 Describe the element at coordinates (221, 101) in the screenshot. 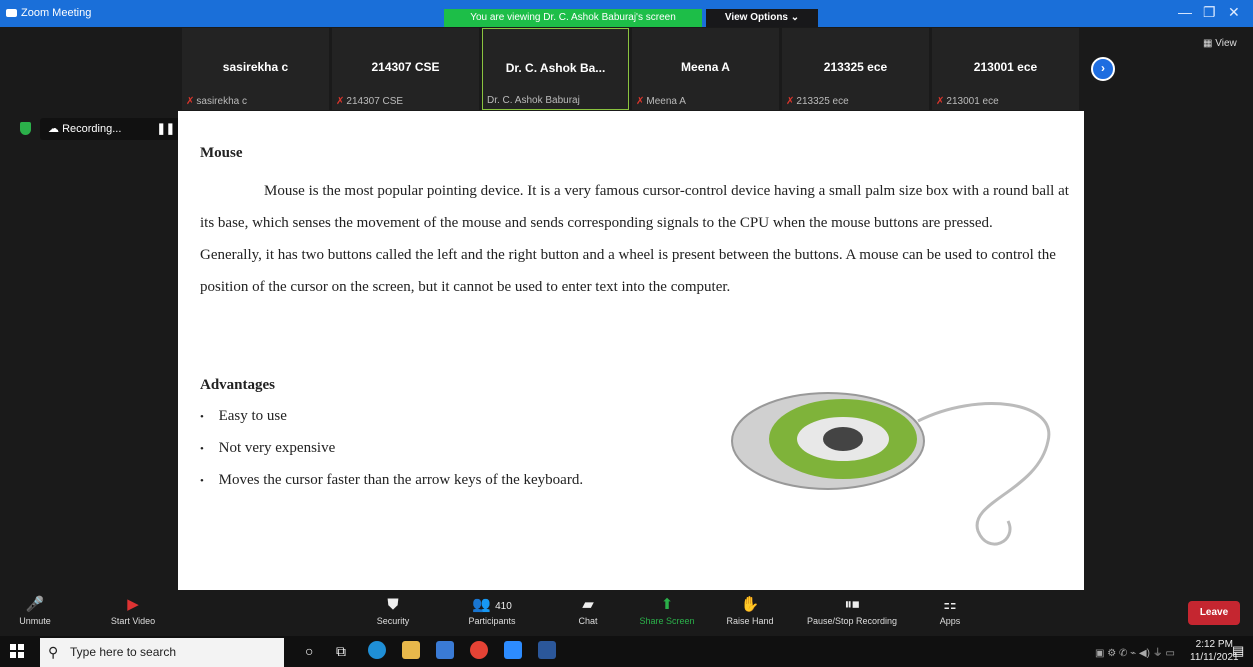

I see `participant-label: sasirekha c` at that location.